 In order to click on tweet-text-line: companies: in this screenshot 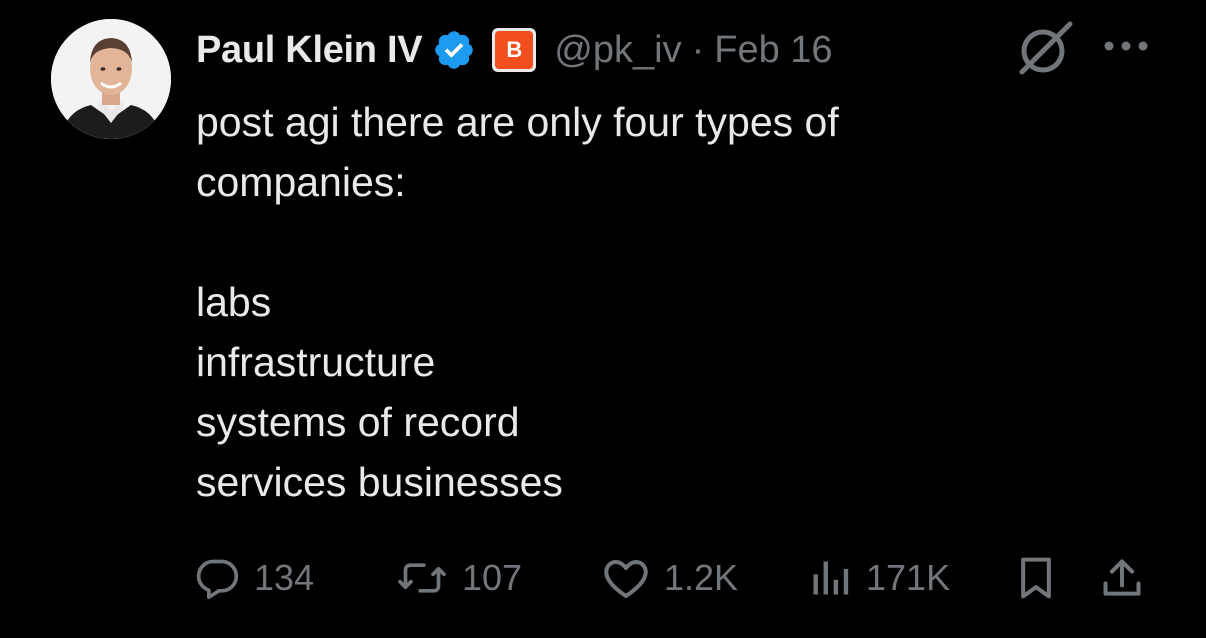, I will do `click(301, 182)`.